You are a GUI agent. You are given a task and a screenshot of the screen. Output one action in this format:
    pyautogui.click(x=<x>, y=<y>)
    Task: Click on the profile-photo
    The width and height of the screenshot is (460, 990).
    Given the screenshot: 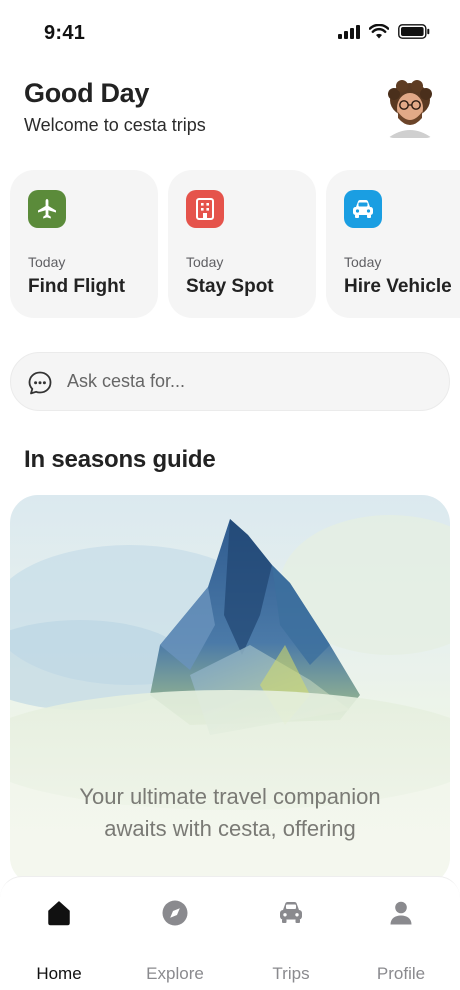 What is the action you would take?
    pyautogui.click(x=410, y=108)
    